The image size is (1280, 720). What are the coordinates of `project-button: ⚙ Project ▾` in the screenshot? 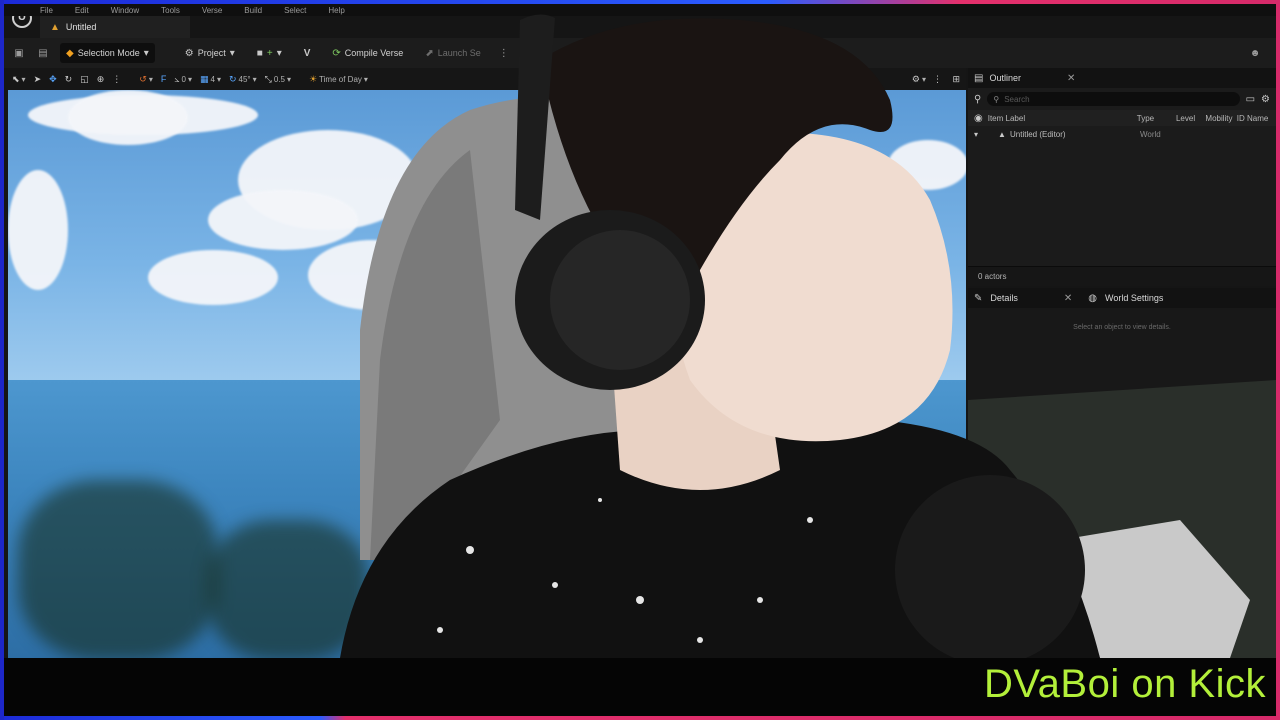 It's located at (210, 53).